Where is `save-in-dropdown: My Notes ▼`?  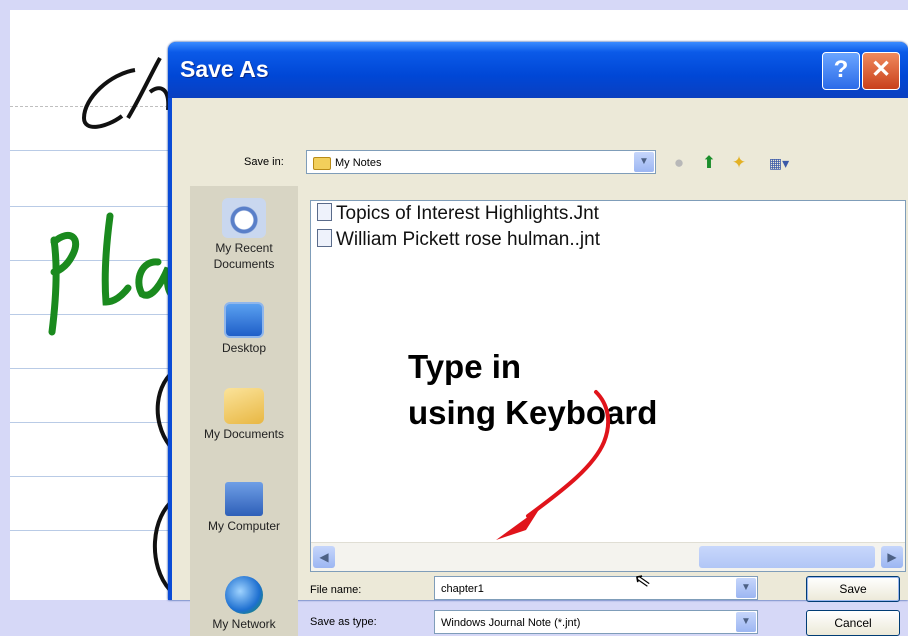 save-in-dropdown: My Notes ▼ is located at coordinates (481, 162).